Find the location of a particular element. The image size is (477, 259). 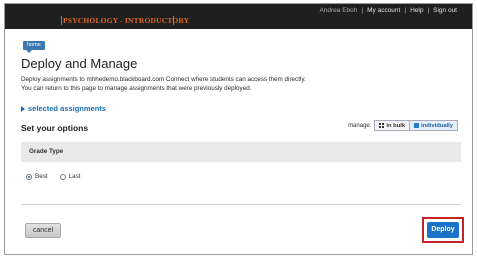

square-icon is located at coordinates (417, 125).